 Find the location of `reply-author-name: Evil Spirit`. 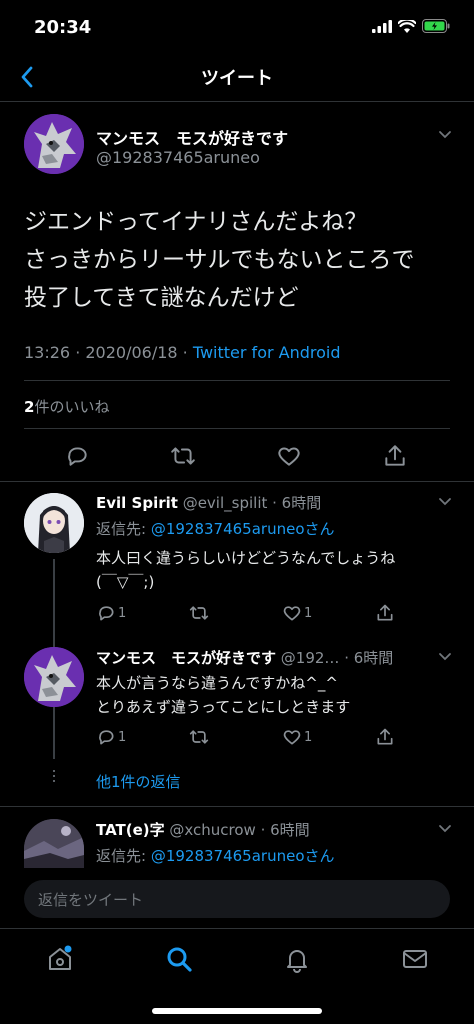

reply-author-name: Evil Spirit is located at coordinates (137, 503).